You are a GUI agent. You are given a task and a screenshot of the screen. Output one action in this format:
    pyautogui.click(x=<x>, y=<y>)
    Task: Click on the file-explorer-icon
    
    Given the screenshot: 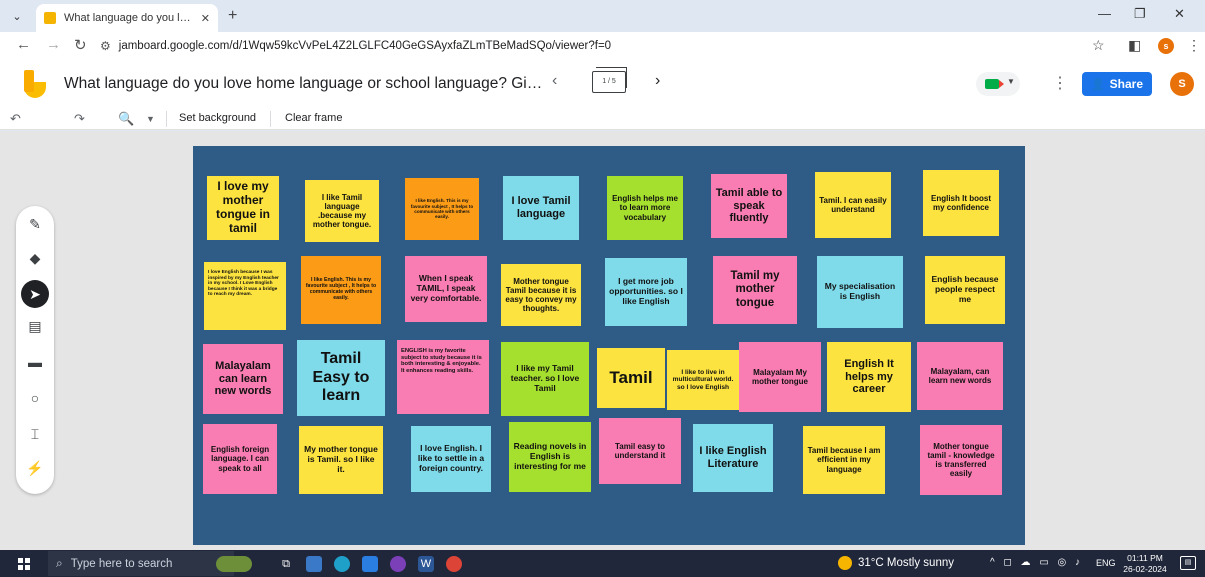 What is the action you would take?
    pyautogui.click(x=314, y=564)
    